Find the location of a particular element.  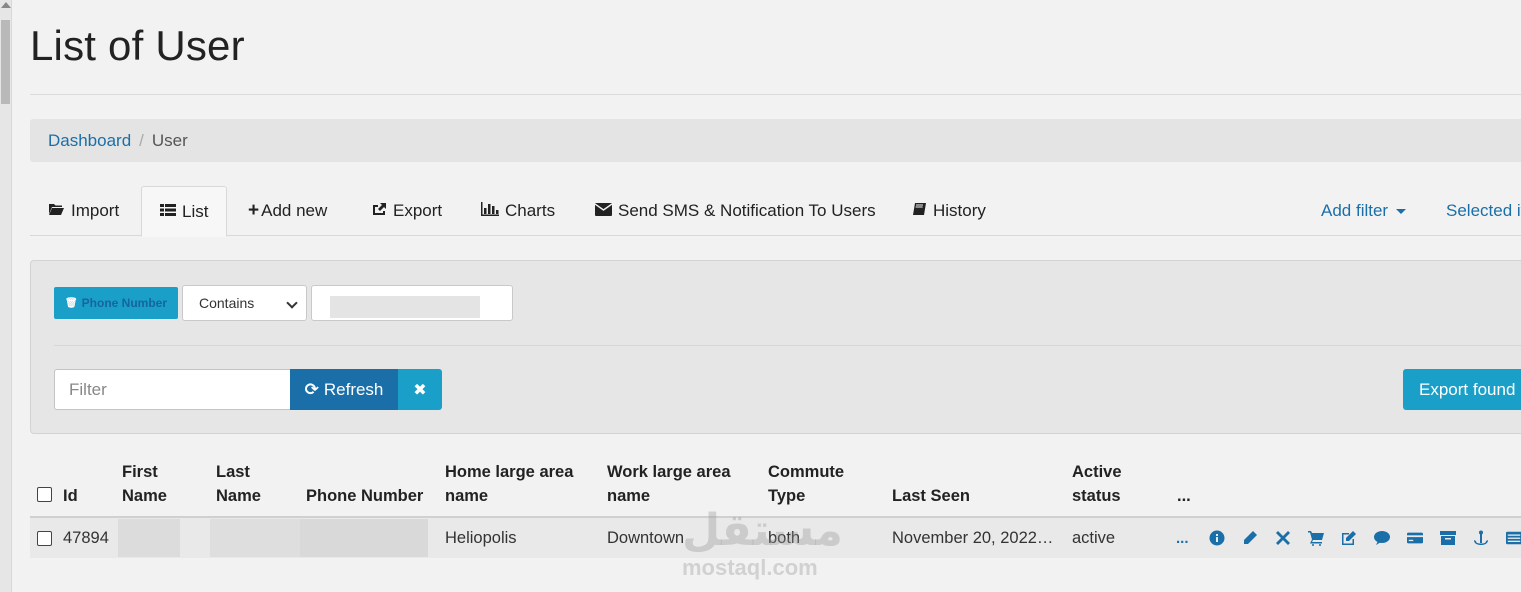

filter-value-input is located at coordinates (412, 303).